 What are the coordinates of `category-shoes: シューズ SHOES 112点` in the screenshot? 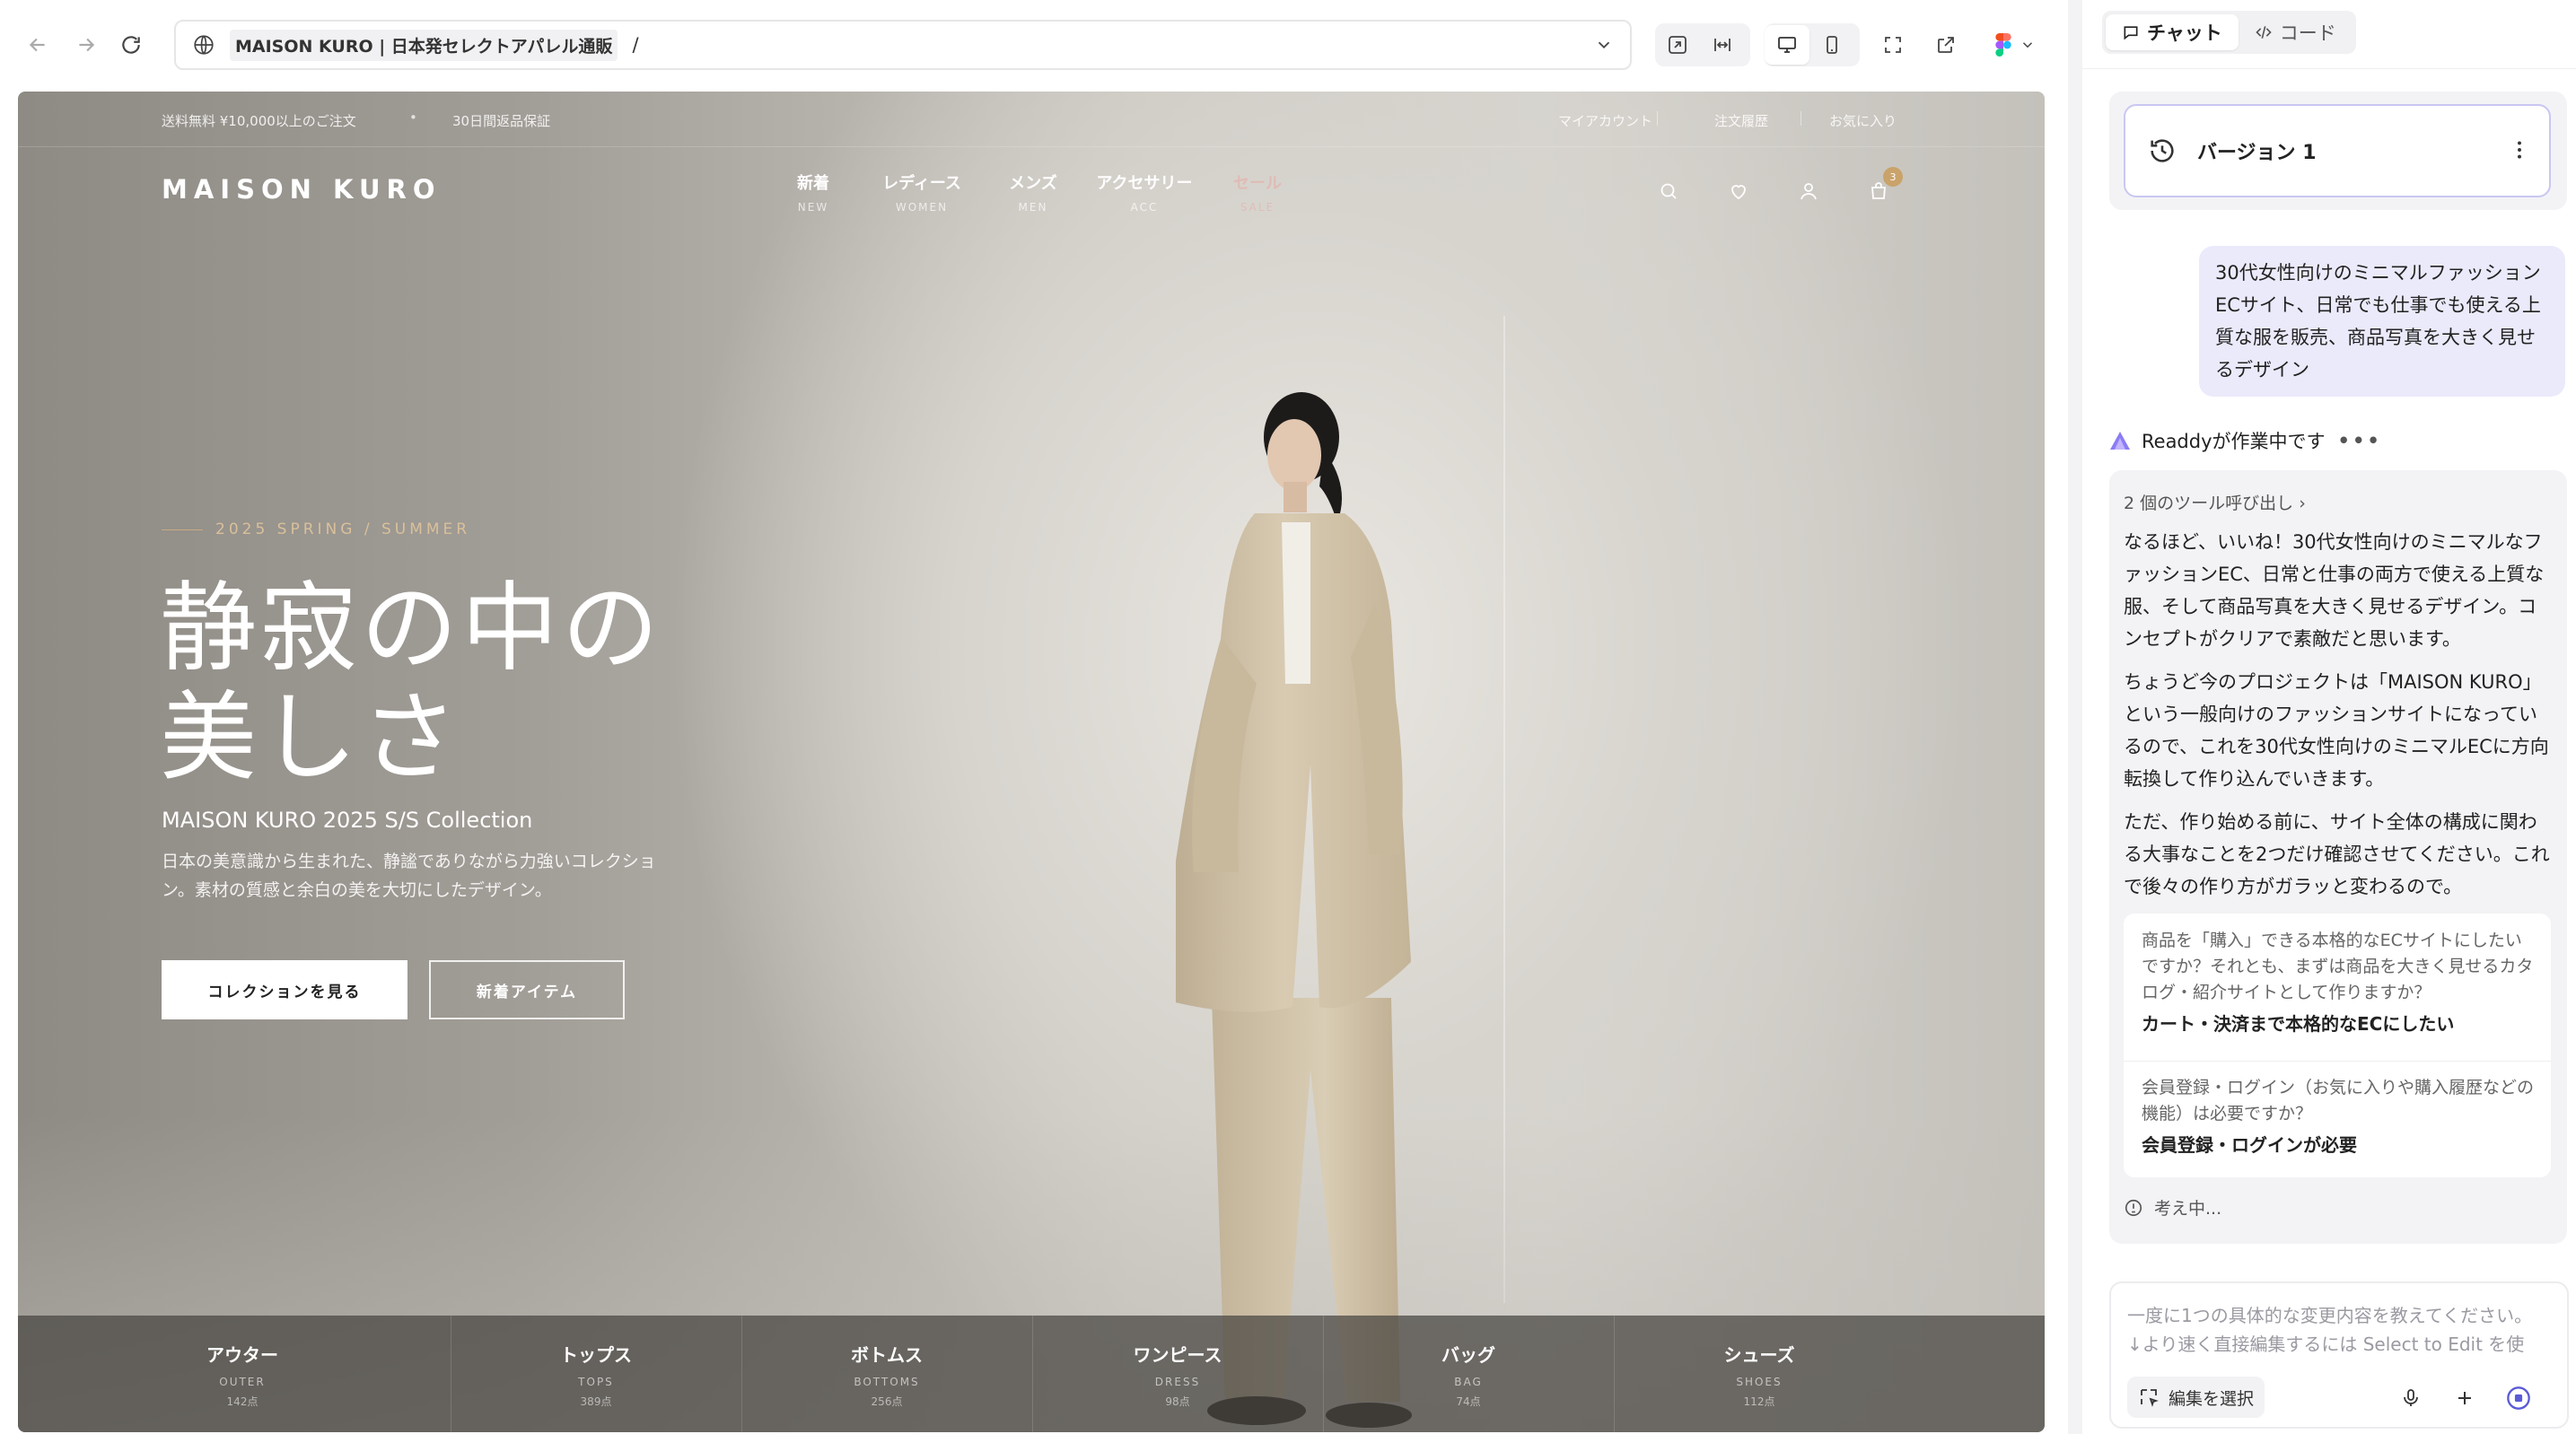 It's located at (1759, 1374).